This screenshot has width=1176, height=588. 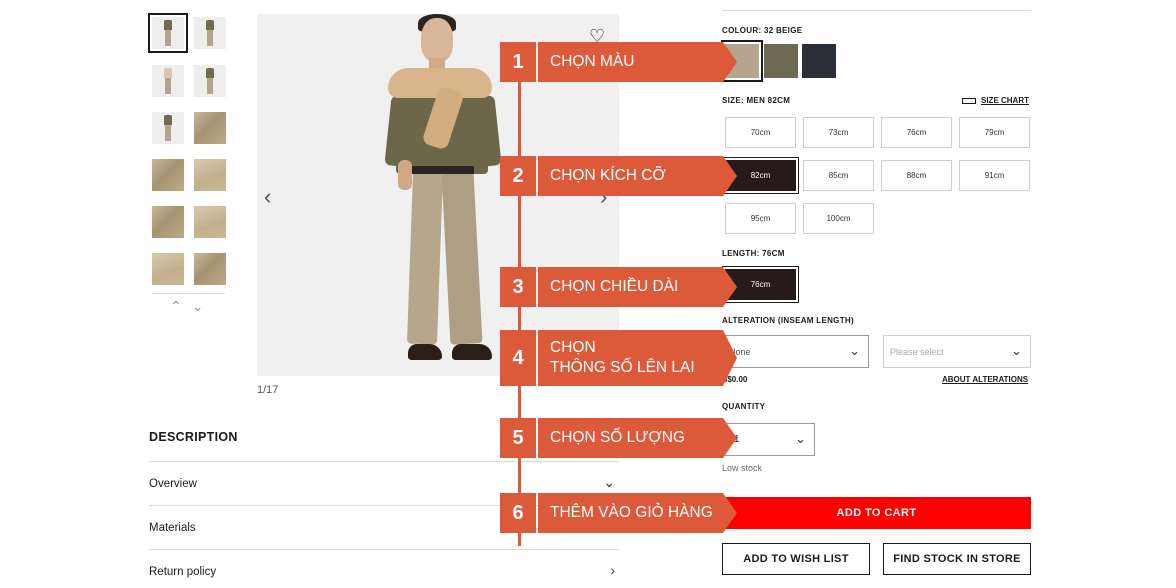 I want to click on stock-status: Low stock, so click(x=742, y=468).